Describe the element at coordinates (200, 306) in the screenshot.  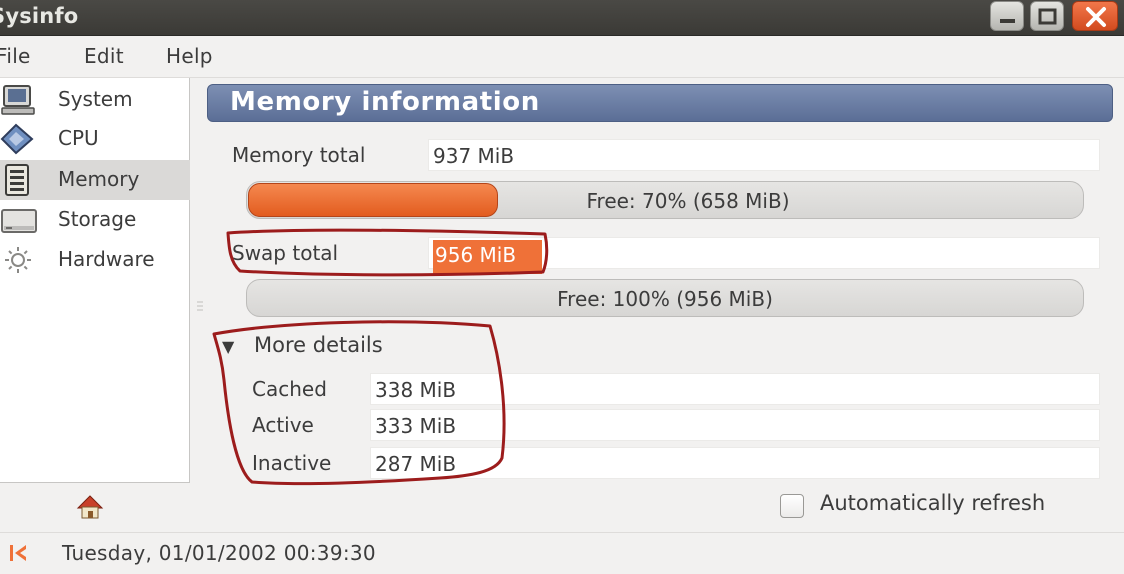
I see `pane-resize-handle` at that location.